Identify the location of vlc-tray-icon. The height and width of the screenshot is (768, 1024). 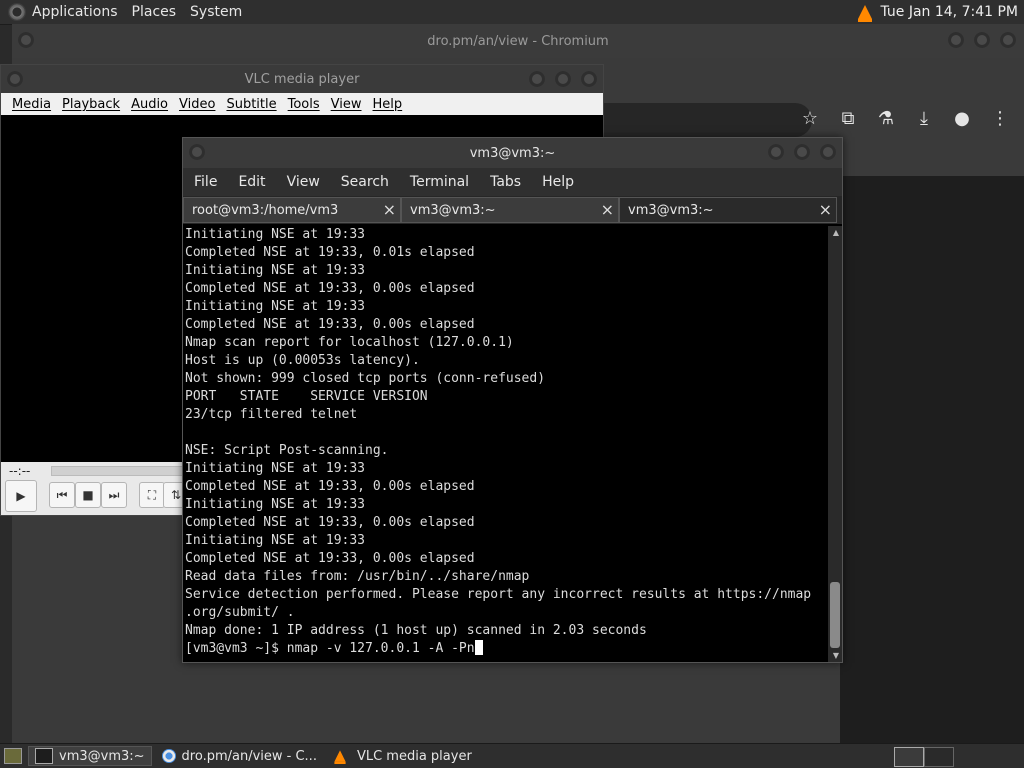
(865, 13).